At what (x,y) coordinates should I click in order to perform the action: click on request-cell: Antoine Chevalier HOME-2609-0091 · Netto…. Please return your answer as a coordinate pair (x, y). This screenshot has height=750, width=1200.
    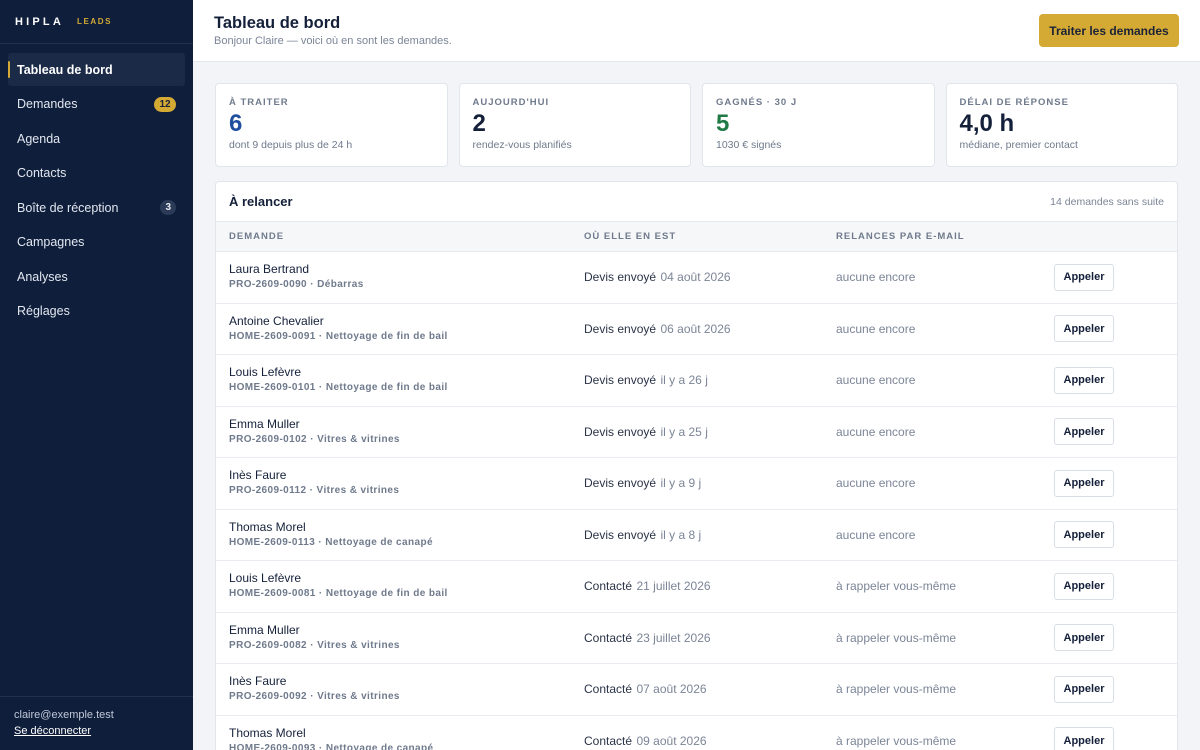
    Looking at the image, I should click on (400, 329).